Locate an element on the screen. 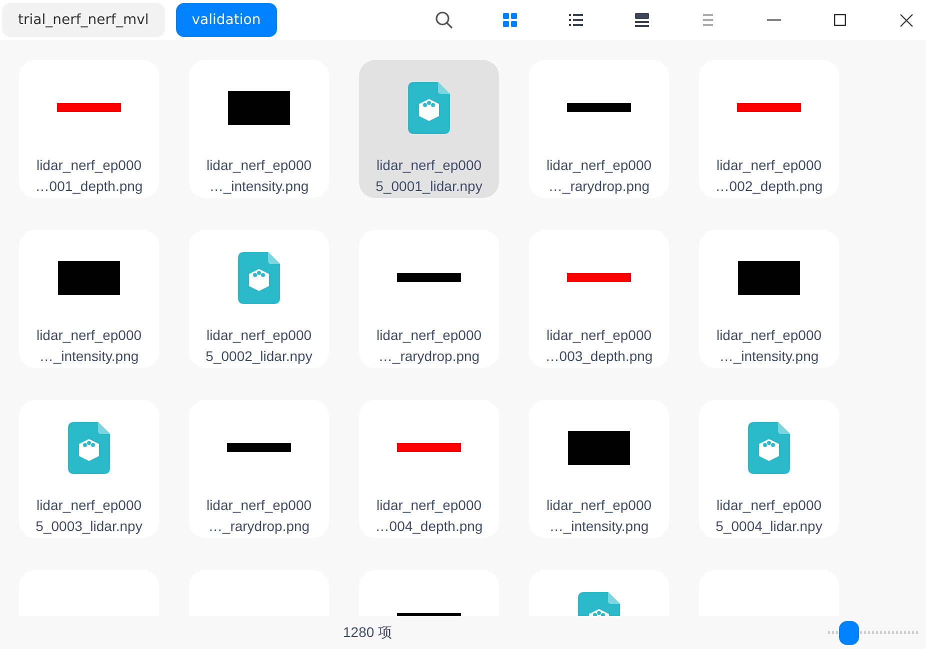 The image size is (926, 649). file-name: 5_0004_lidar.npy is located at coordinates (769, 526).